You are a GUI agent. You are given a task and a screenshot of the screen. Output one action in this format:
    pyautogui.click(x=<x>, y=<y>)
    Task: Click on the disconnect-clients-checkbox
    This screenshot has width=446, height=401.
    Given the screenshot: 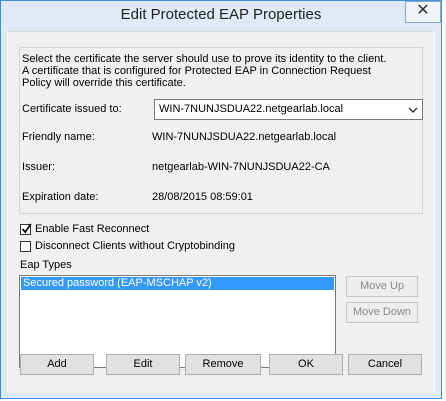 What is the action you would take?
    pyautogui.click(x=25, y=246)
    